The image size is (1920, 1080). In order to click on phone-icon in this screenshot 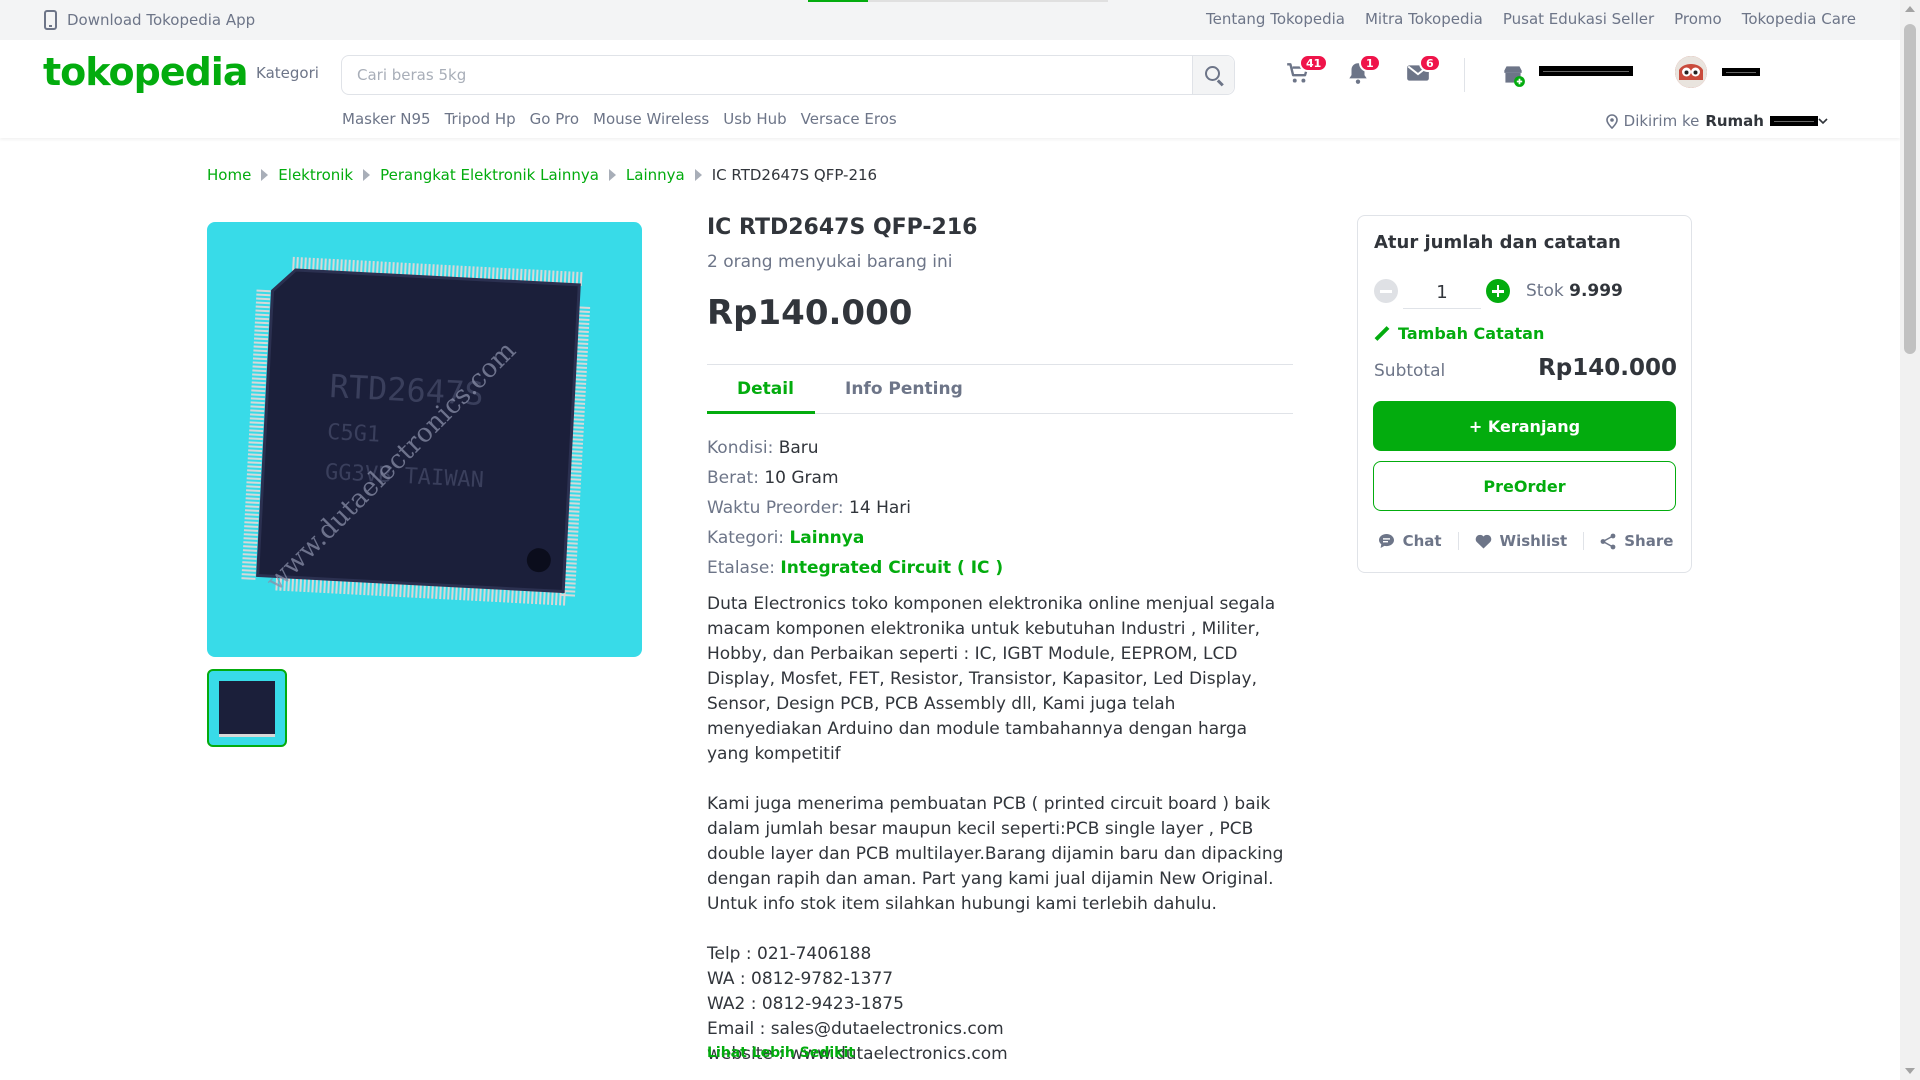, I will do `click(50, 20)`.